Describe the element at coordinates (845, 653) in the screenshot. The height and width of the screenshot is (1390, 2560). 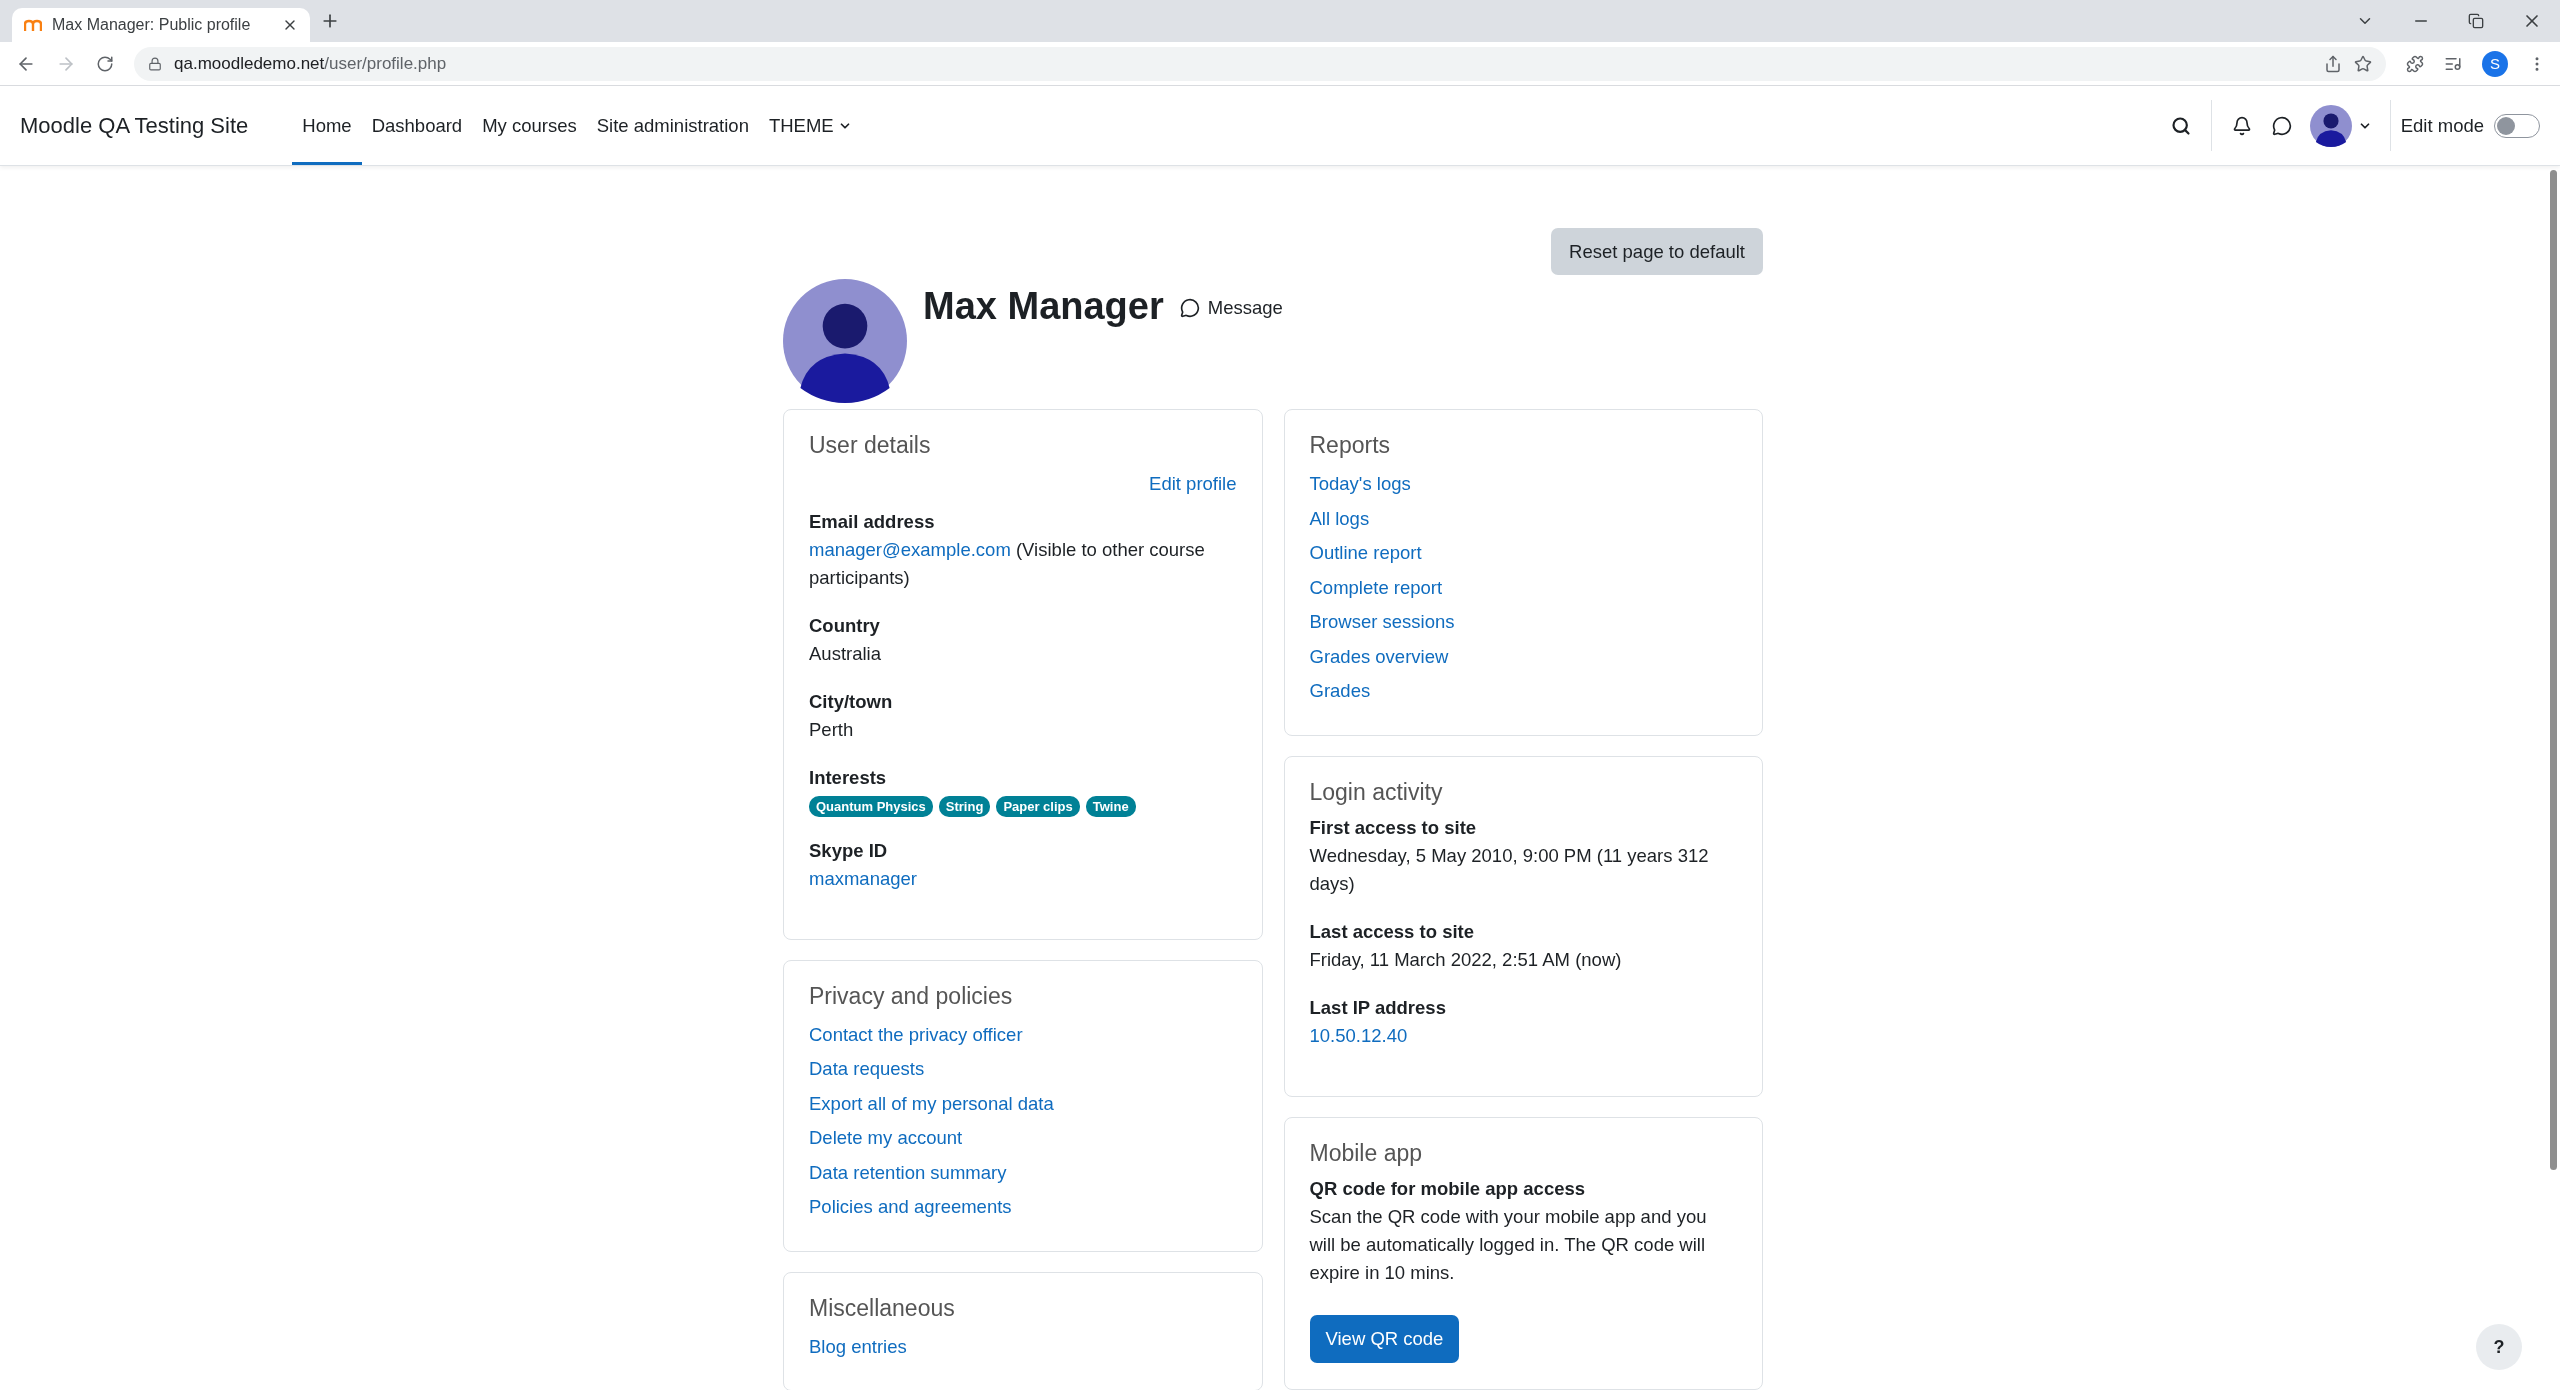
I see `field-value: Australia` at that location.